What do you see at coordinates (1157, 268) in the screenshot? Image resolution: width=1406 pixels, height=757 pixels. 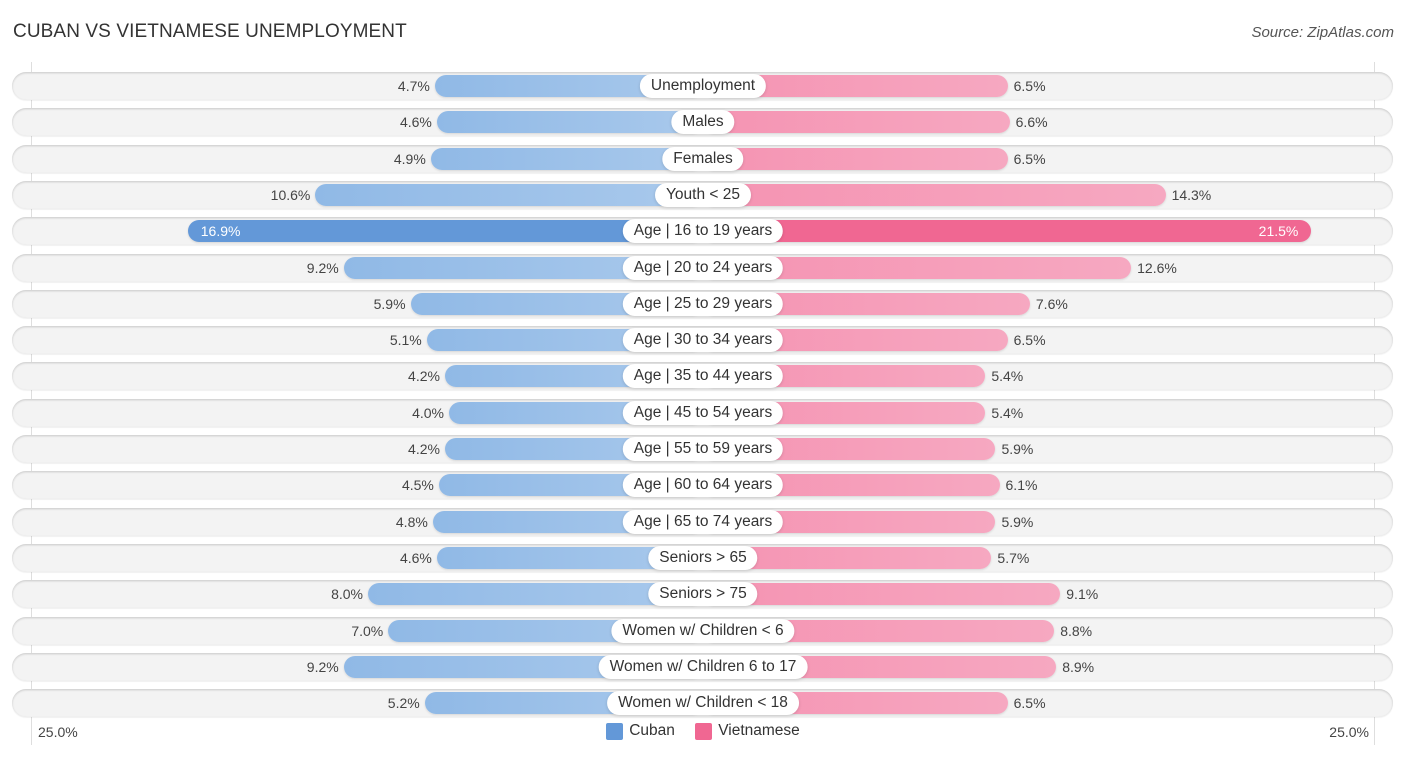 I see `value-label-vietnamese: 12.6%` at bounding box center [1157, 268].